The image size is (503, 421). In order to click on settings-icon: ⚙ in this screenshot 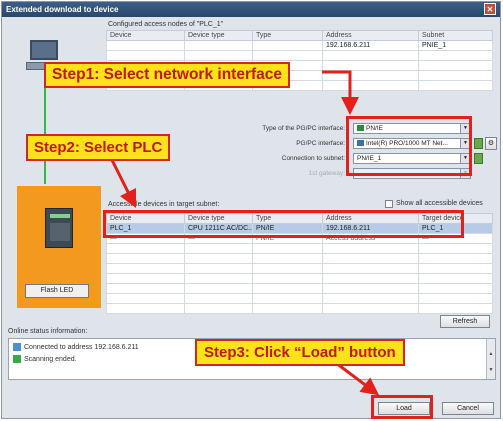, I will do `click(491, 143)`.